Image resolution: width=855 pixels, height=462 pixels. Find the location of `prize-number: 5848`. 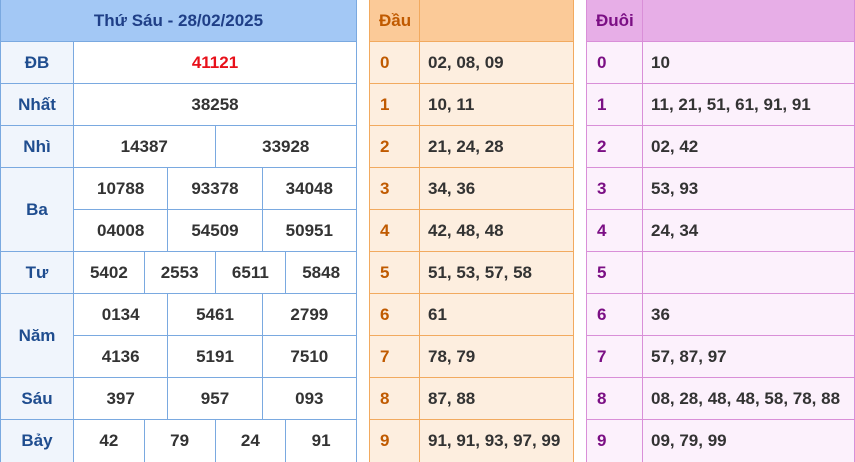

prize-number: 5848 is located at coordinates (321, 272).